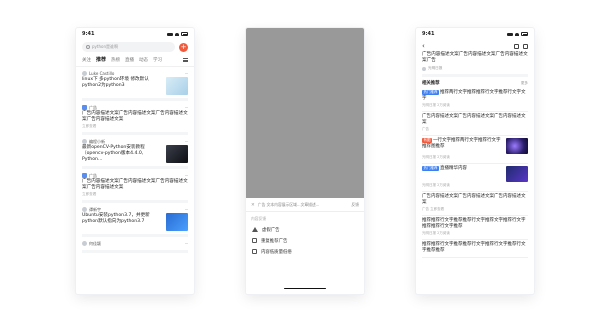 Image resolution: width=612 pixels, height=323 pixels. What do you see at coordinates (88, 34) in the screenshot?
I see `status-time: 9:41` at bounding box center [88, 34].